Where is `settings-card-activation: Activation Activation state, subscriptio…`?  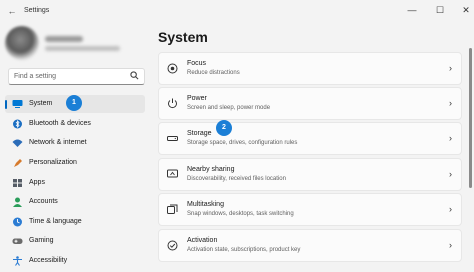
settings-card-activation: Activation Activation state, subscriptio… is located at coordinates (310, 245).